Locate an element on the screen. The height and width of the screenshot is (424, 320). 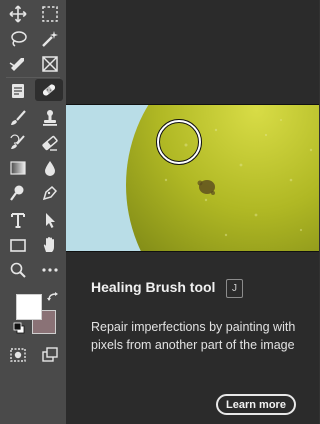
crop-tool is located at coordinates (18, 64).